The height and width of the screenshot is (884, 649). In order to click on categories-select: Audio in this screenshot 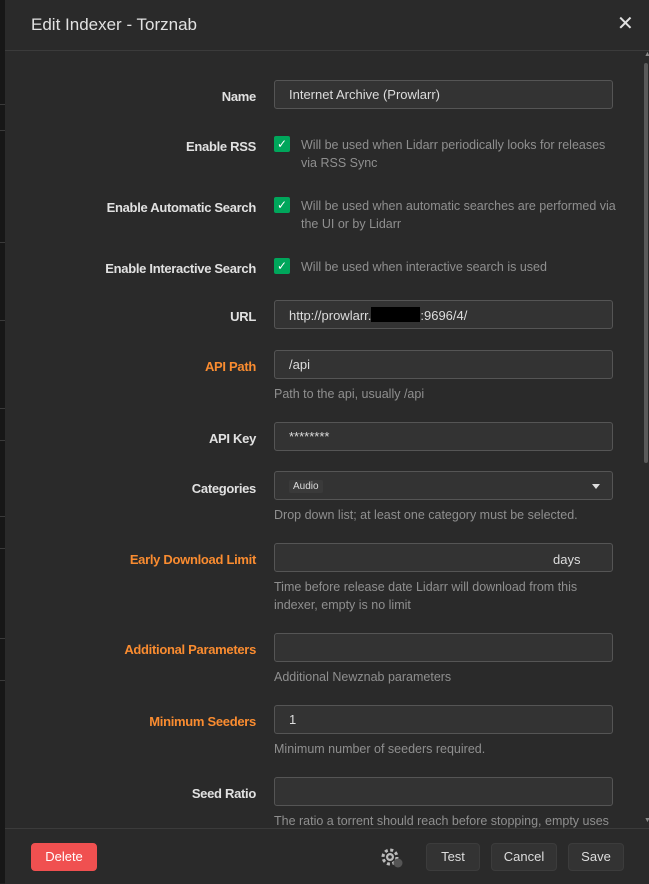, I will do `click(443, 485)`.